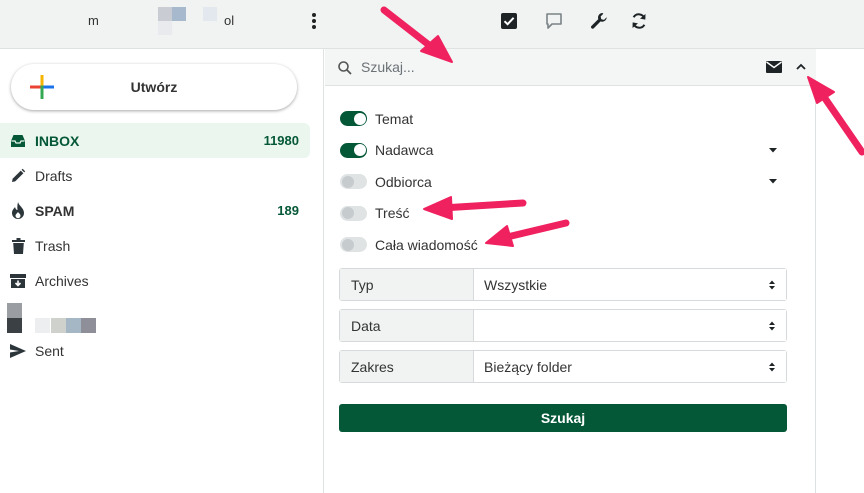 Image resolution: width=864 pixels, height=493 pixels. I want to click on option-label: Temat, so click(394, 118).